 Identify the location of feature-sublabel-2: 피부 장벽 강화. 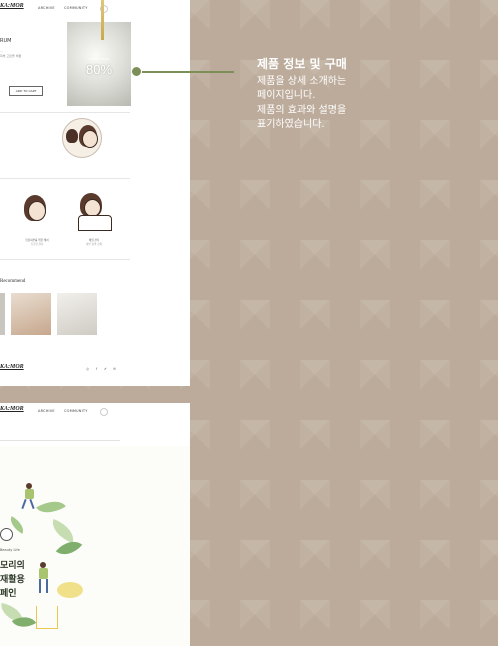
(94, 244).